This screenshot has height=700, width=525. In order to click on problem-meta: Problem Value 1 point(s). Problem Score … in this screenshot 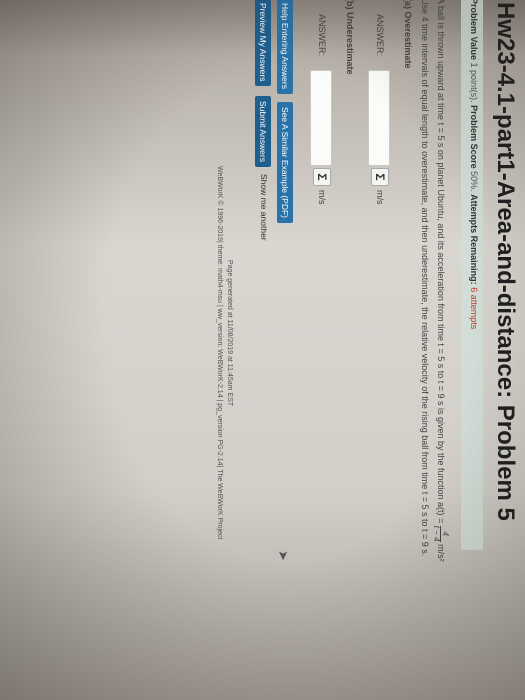, I will do `click(474, 164)`.